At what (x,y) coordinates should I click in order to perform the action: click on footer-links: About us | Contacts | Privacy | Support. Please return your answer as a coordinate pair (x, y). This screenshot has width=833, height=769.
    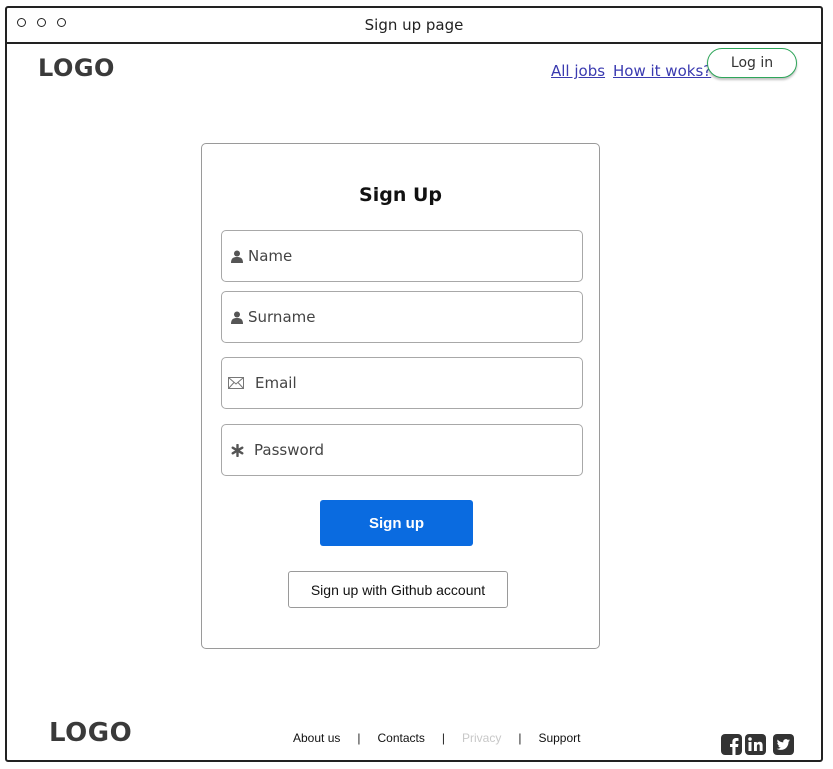
    Looking at the image, I should click on (436, 738).